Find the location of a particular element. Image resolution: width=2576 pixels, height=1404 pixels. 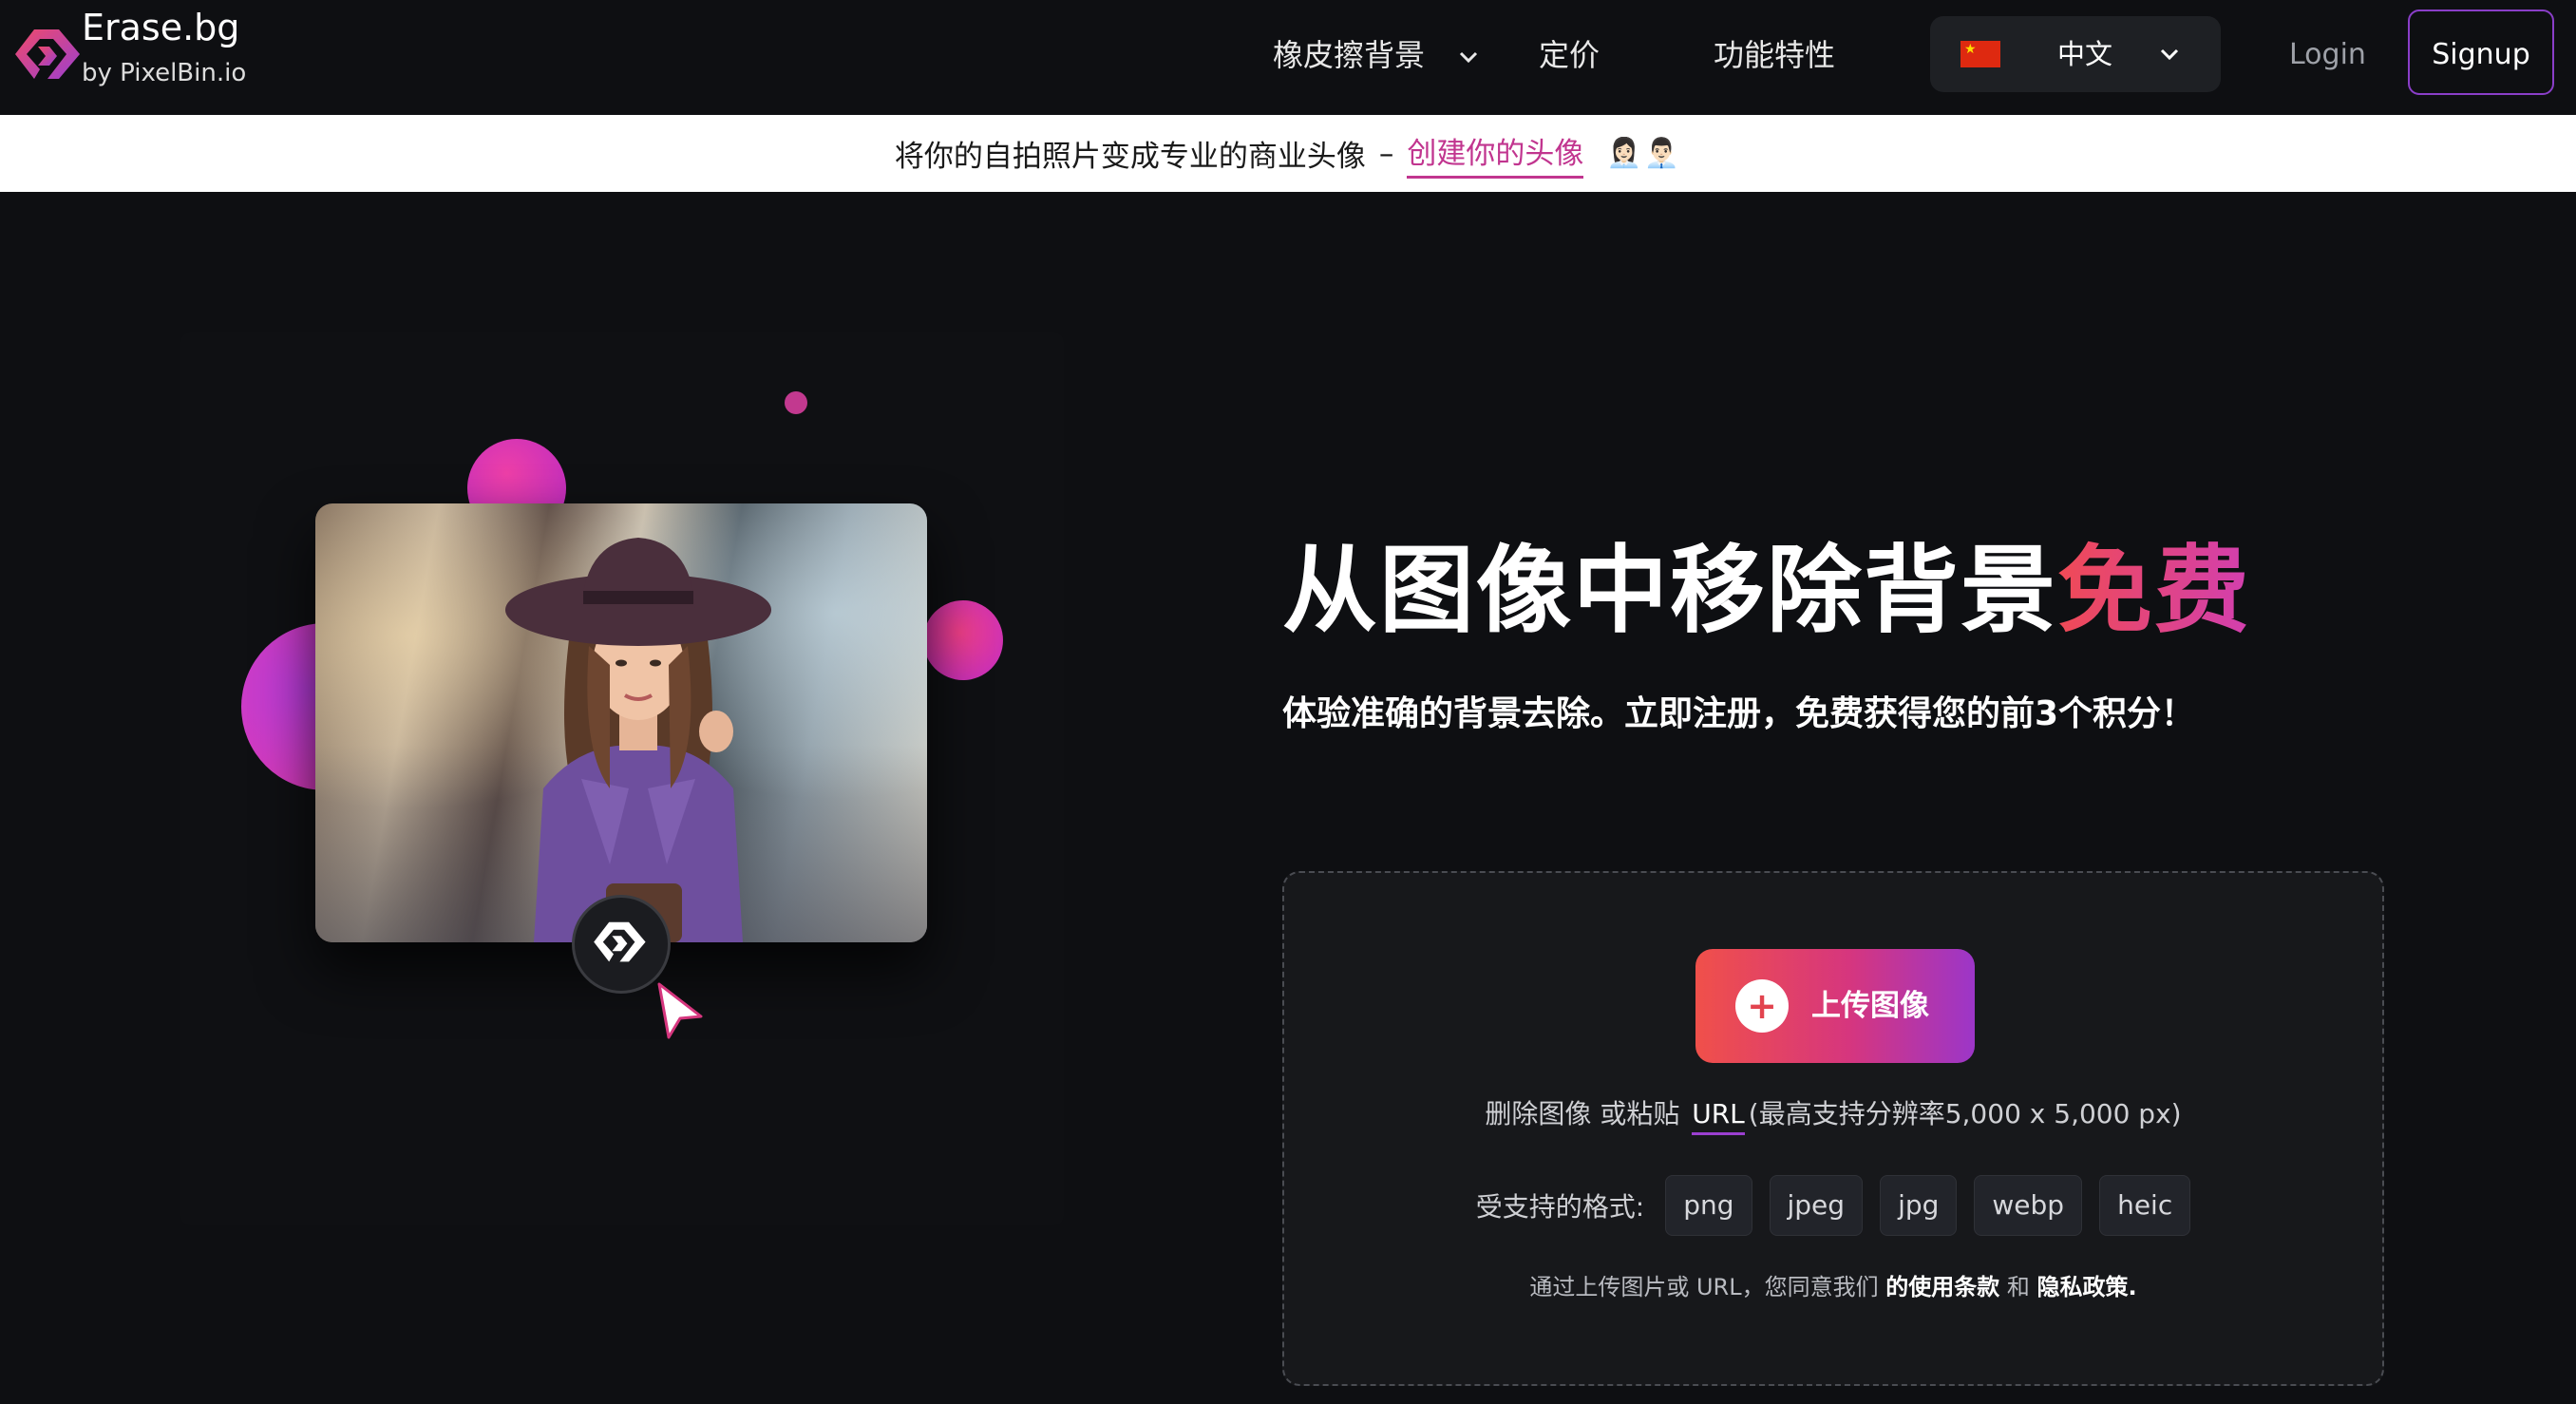

headline-main: 从图像中移除背景 is located at coordinates (1669, 590).